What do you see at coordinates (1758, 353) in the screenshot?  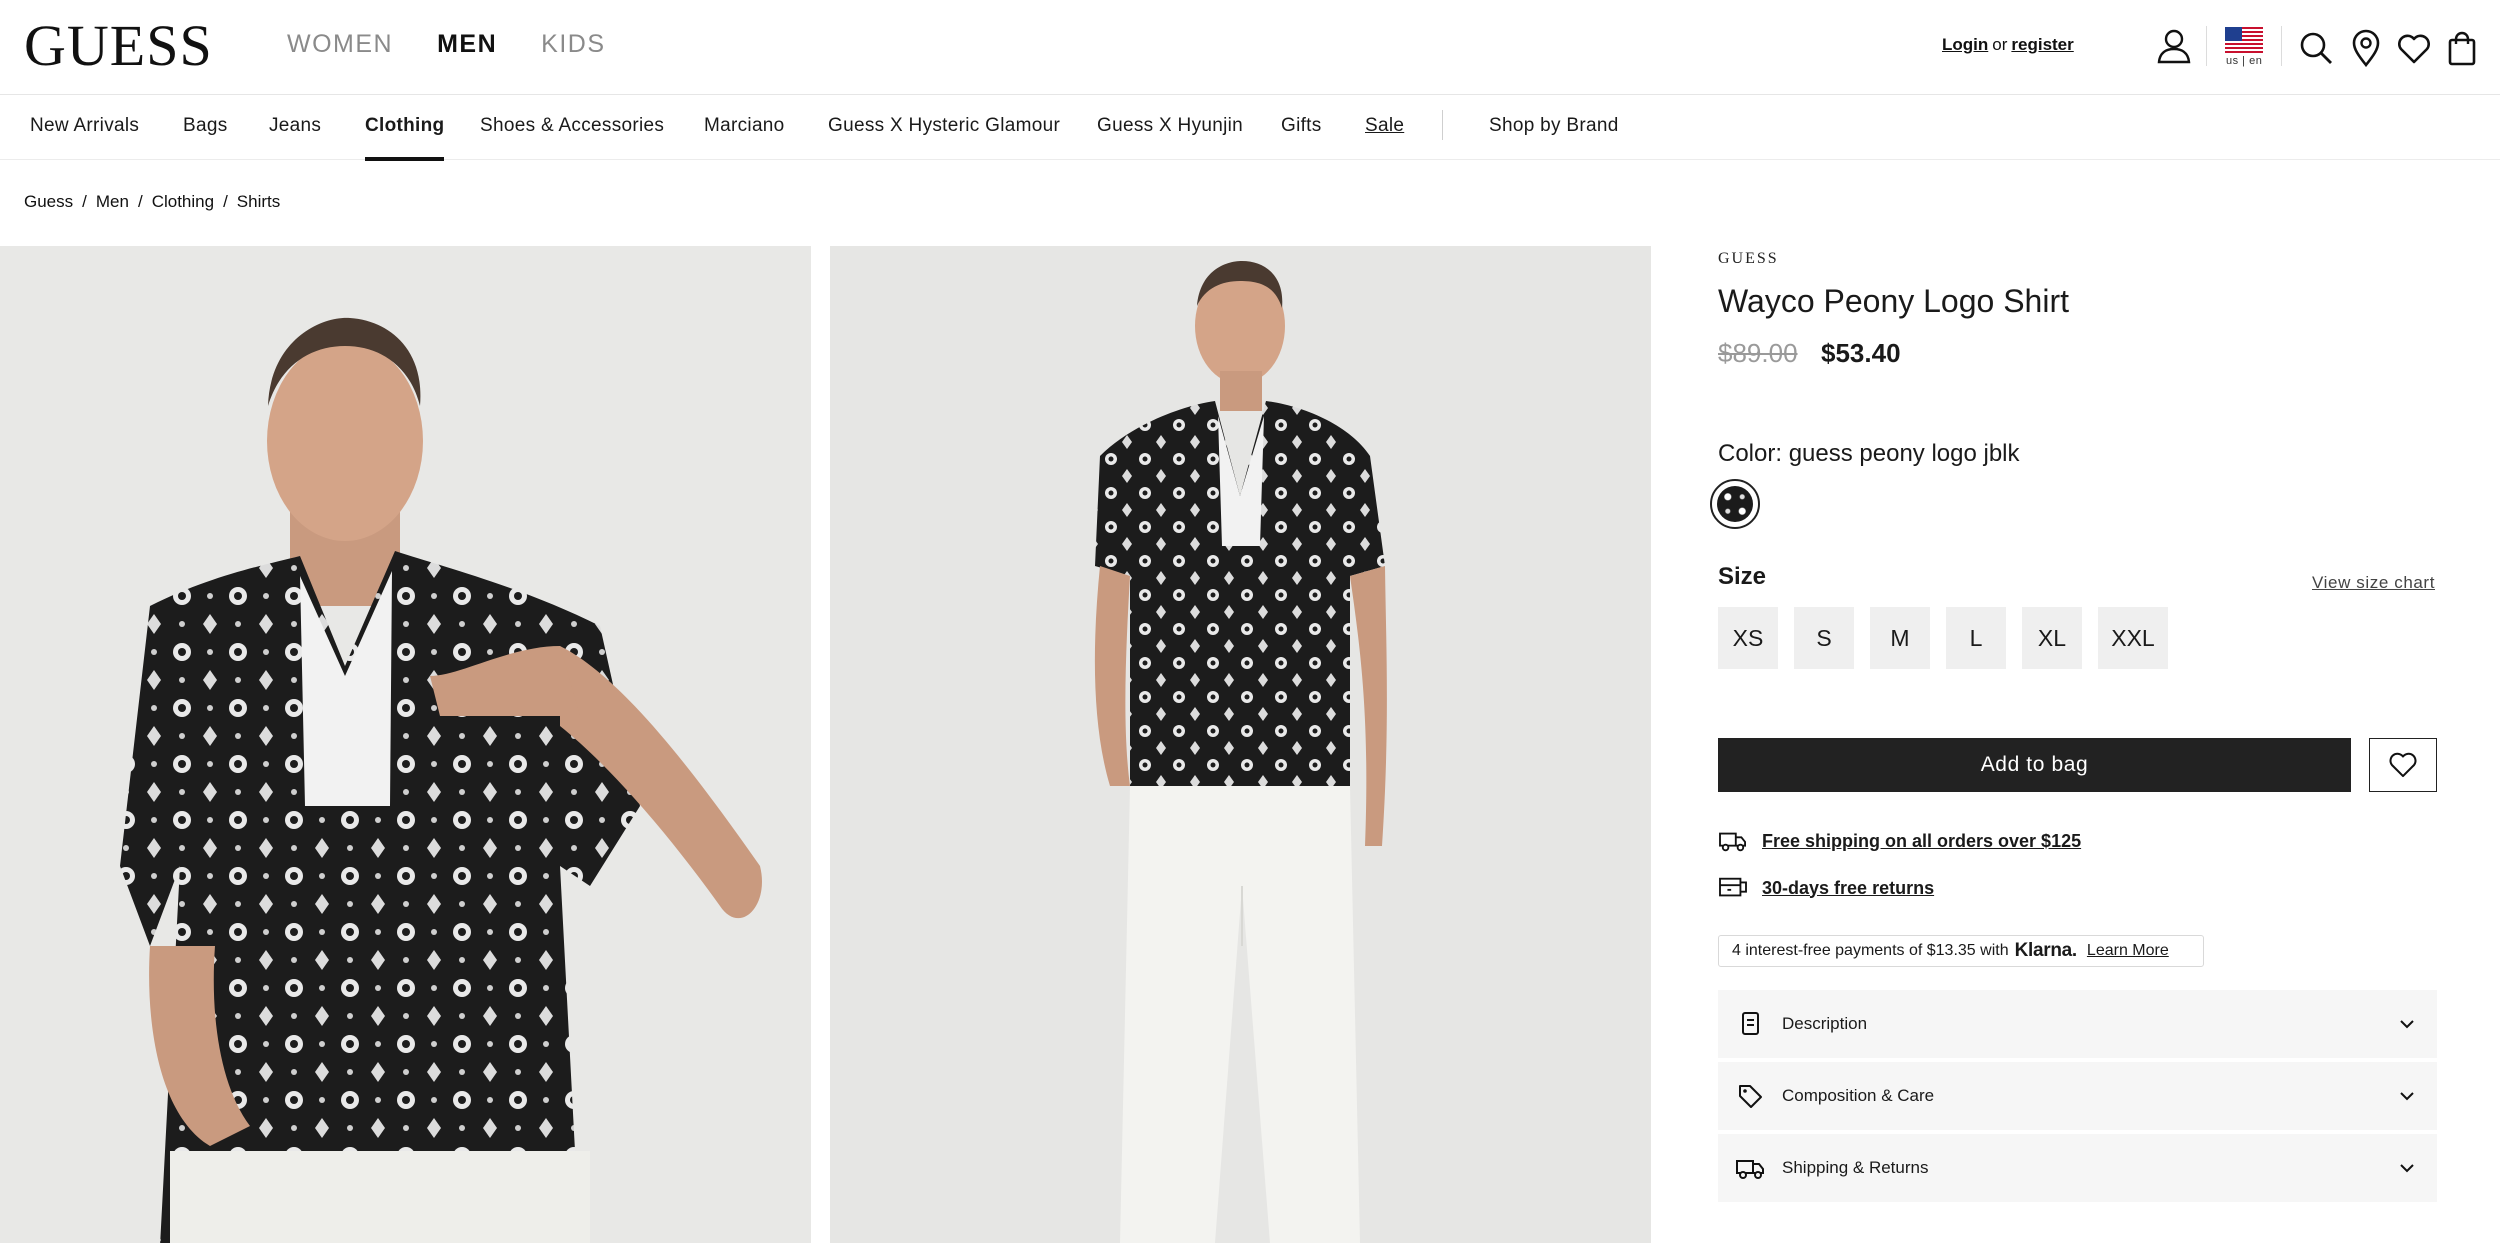 I see `price-original: $89.00` at bounding box center [1758, 353].